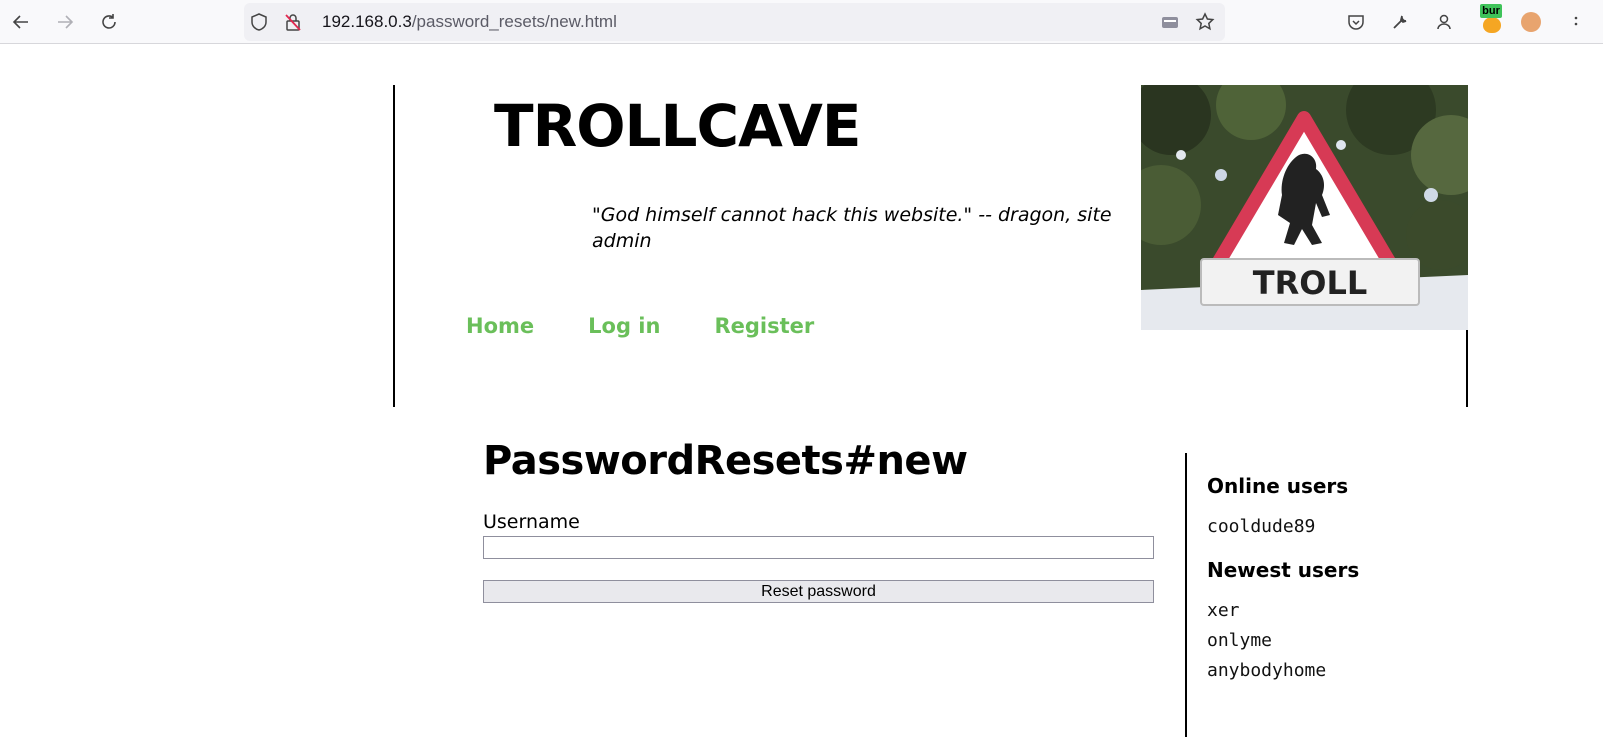  I want to click on browser-toolbar: 192.168.0.3/password_resets/new.html bur, so click(801, 22).